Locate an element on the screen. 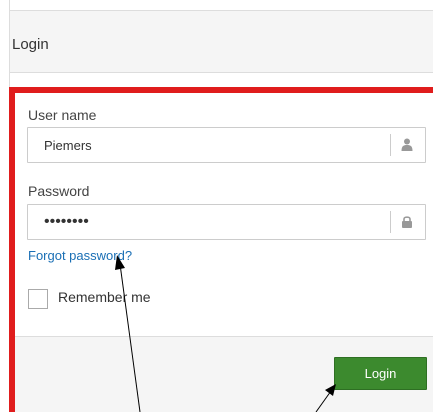 This screenshot has width=433, height=412. user-icon is located at coordinates (407, 144).